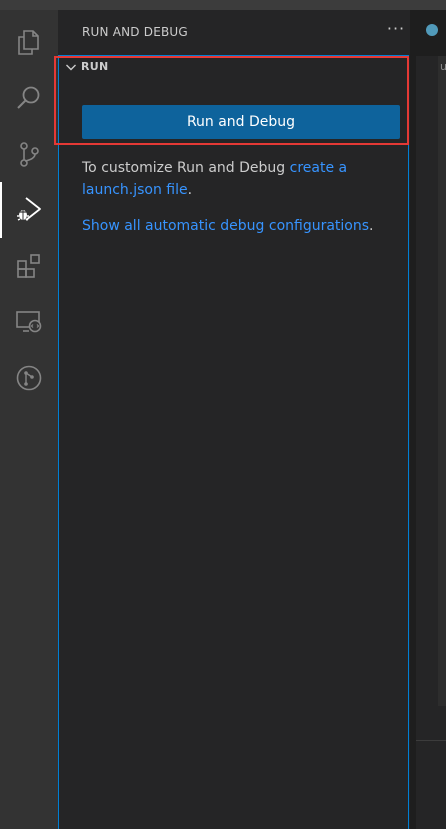 The height and width of the screenshot is (829, 446). I want to click on editor-tab-text: u, so click(443, 66).